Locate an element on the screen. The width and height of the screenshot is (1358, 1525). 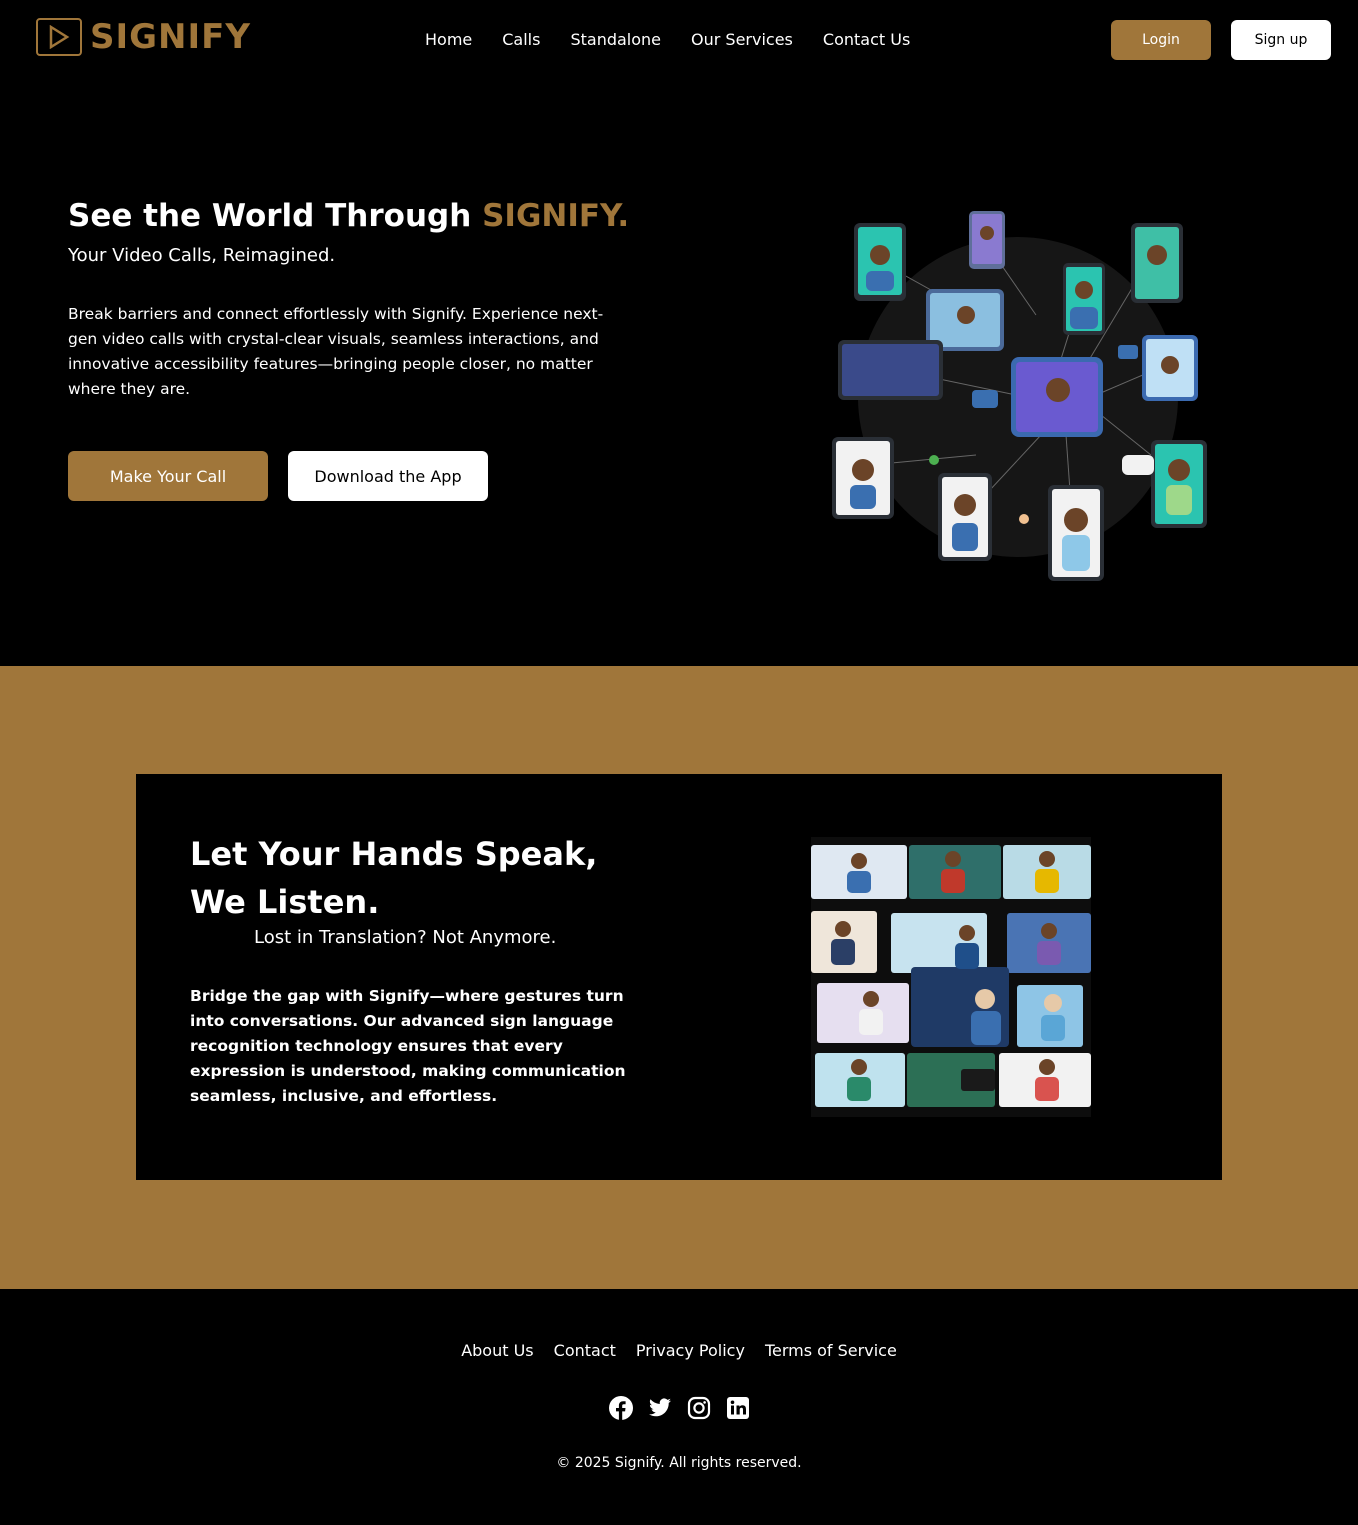
signup-button: Sign up is located at coordinates (1281, 40).